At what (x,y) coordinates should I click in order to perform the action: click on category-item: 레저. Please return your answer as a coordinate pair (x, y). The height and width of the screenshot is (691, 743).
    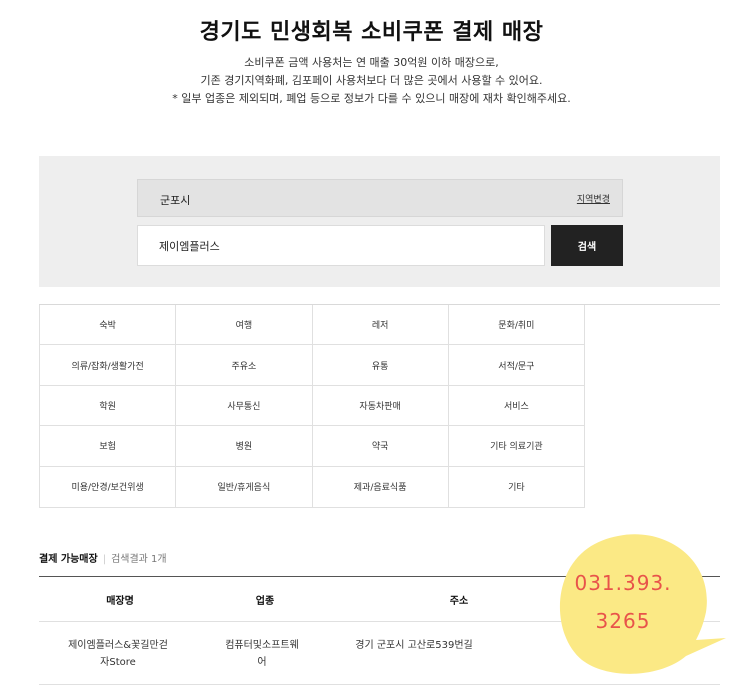
    Looking at the image, I should click on (380, 325).